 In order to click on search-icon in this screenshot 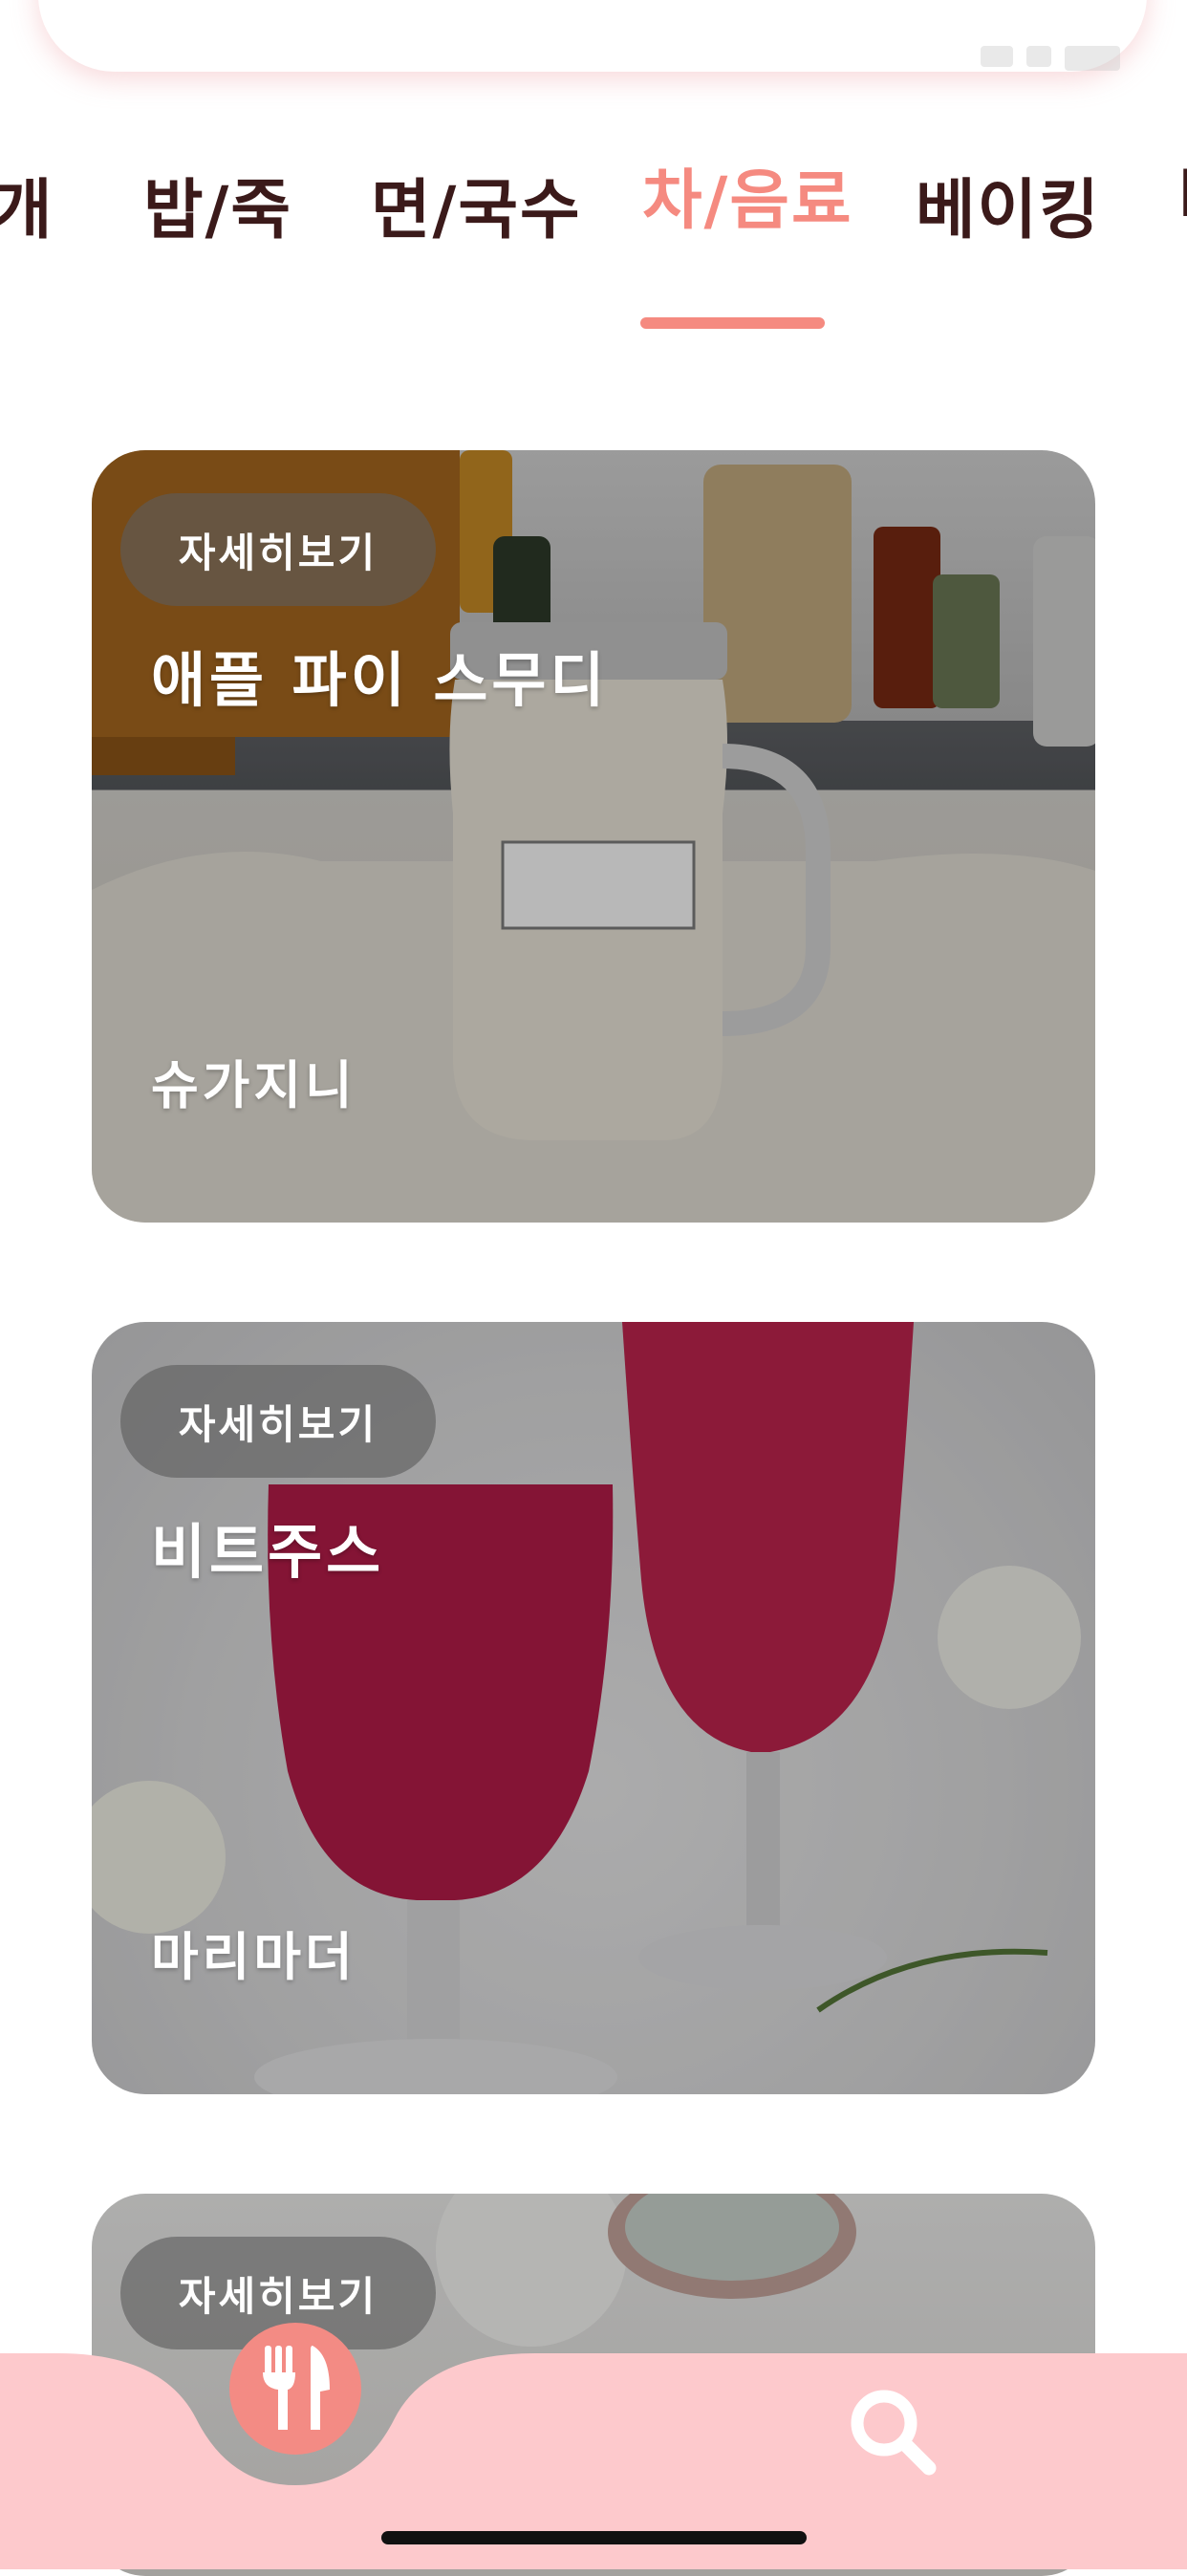, I will do `click(894, 2433)`.